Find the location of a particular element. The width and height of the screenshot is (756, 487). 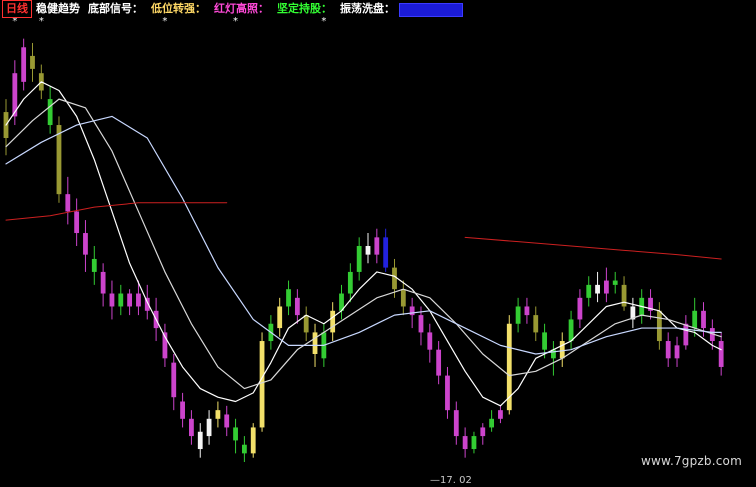

signal-marker-row is located at coordinates (378, 20).